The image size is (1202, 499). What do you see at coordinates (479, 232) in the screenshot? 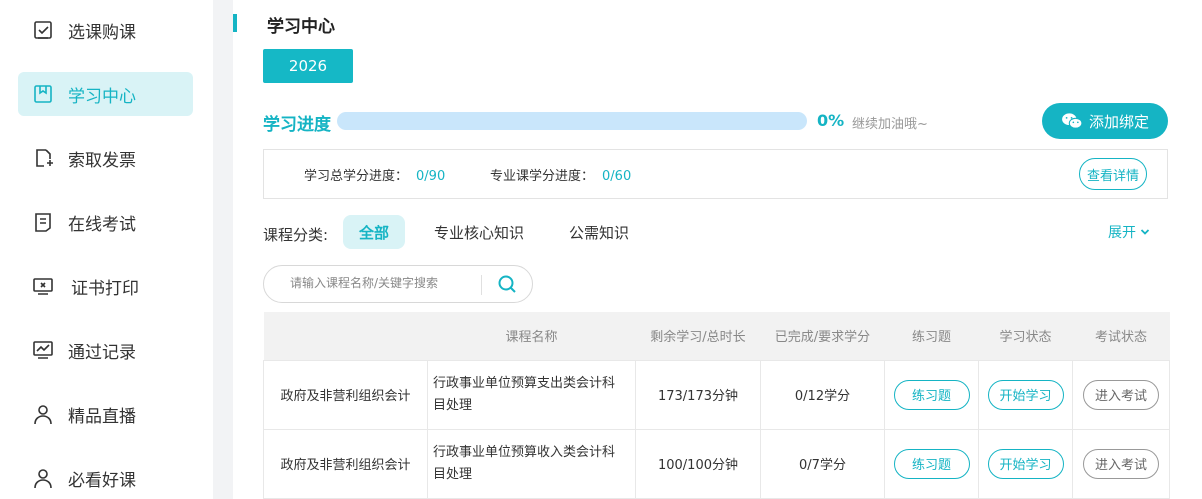
I see `category-tab-core: 专业核心知识` at bounding box center [479, 232].